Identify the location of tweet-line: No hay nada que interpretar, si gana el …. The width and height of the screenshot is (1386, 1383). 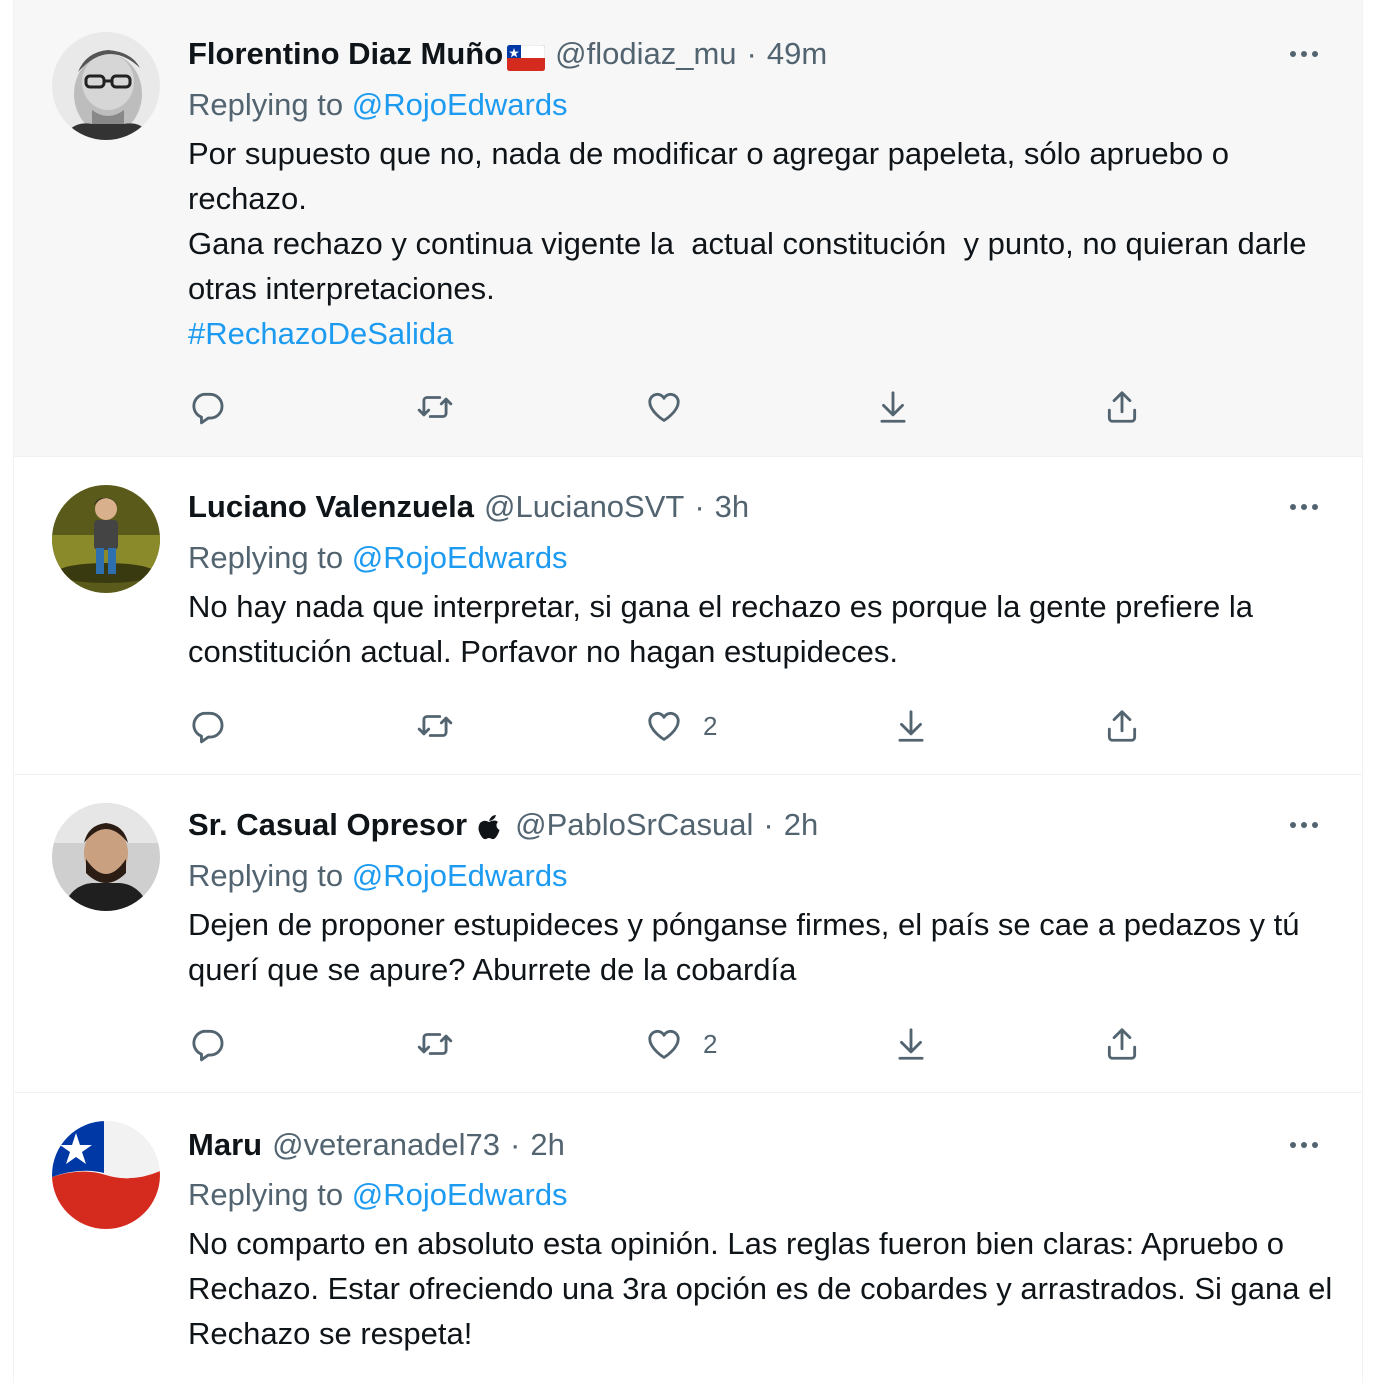
(725, 629).